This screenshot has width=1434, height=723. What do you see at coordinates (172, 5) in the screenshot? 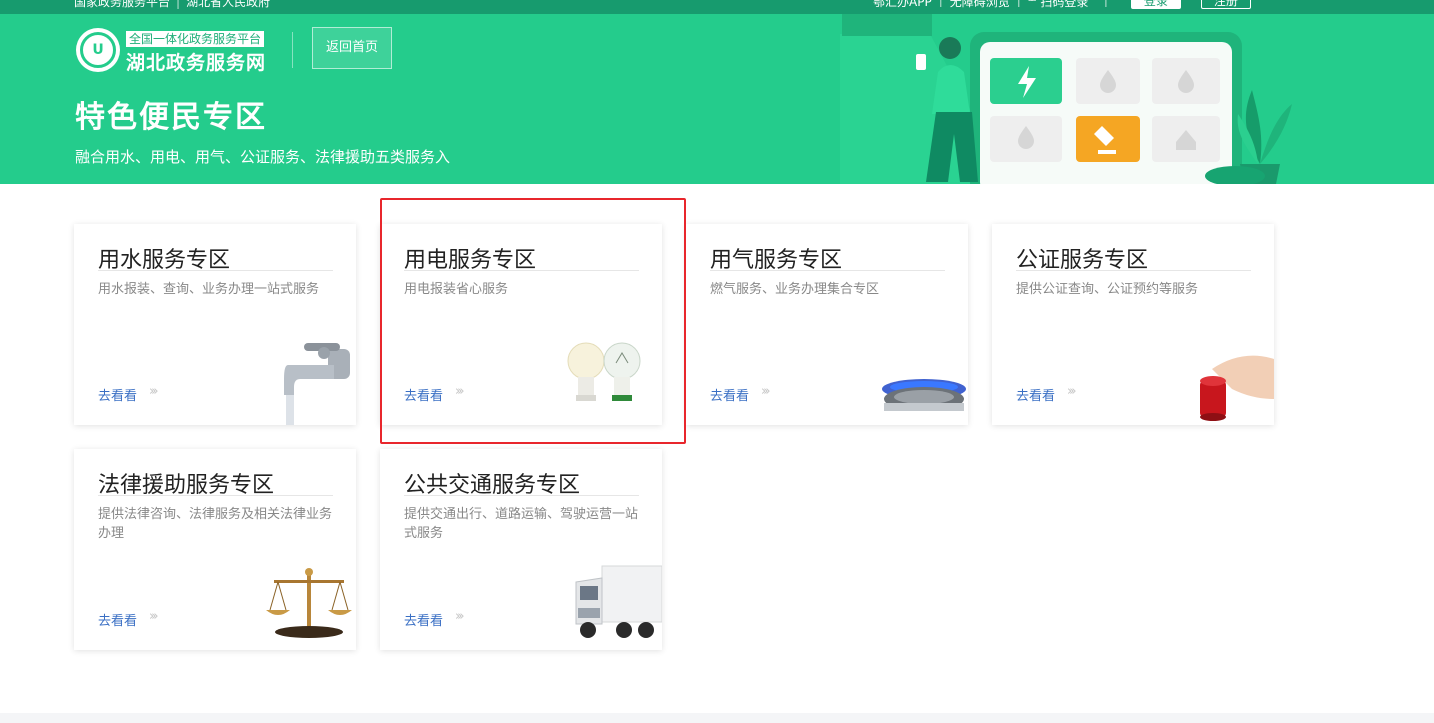
I see `topbar-left-links: 国家政务服务平台 | 湖北省人民政府` at bounding box center [172, 5].